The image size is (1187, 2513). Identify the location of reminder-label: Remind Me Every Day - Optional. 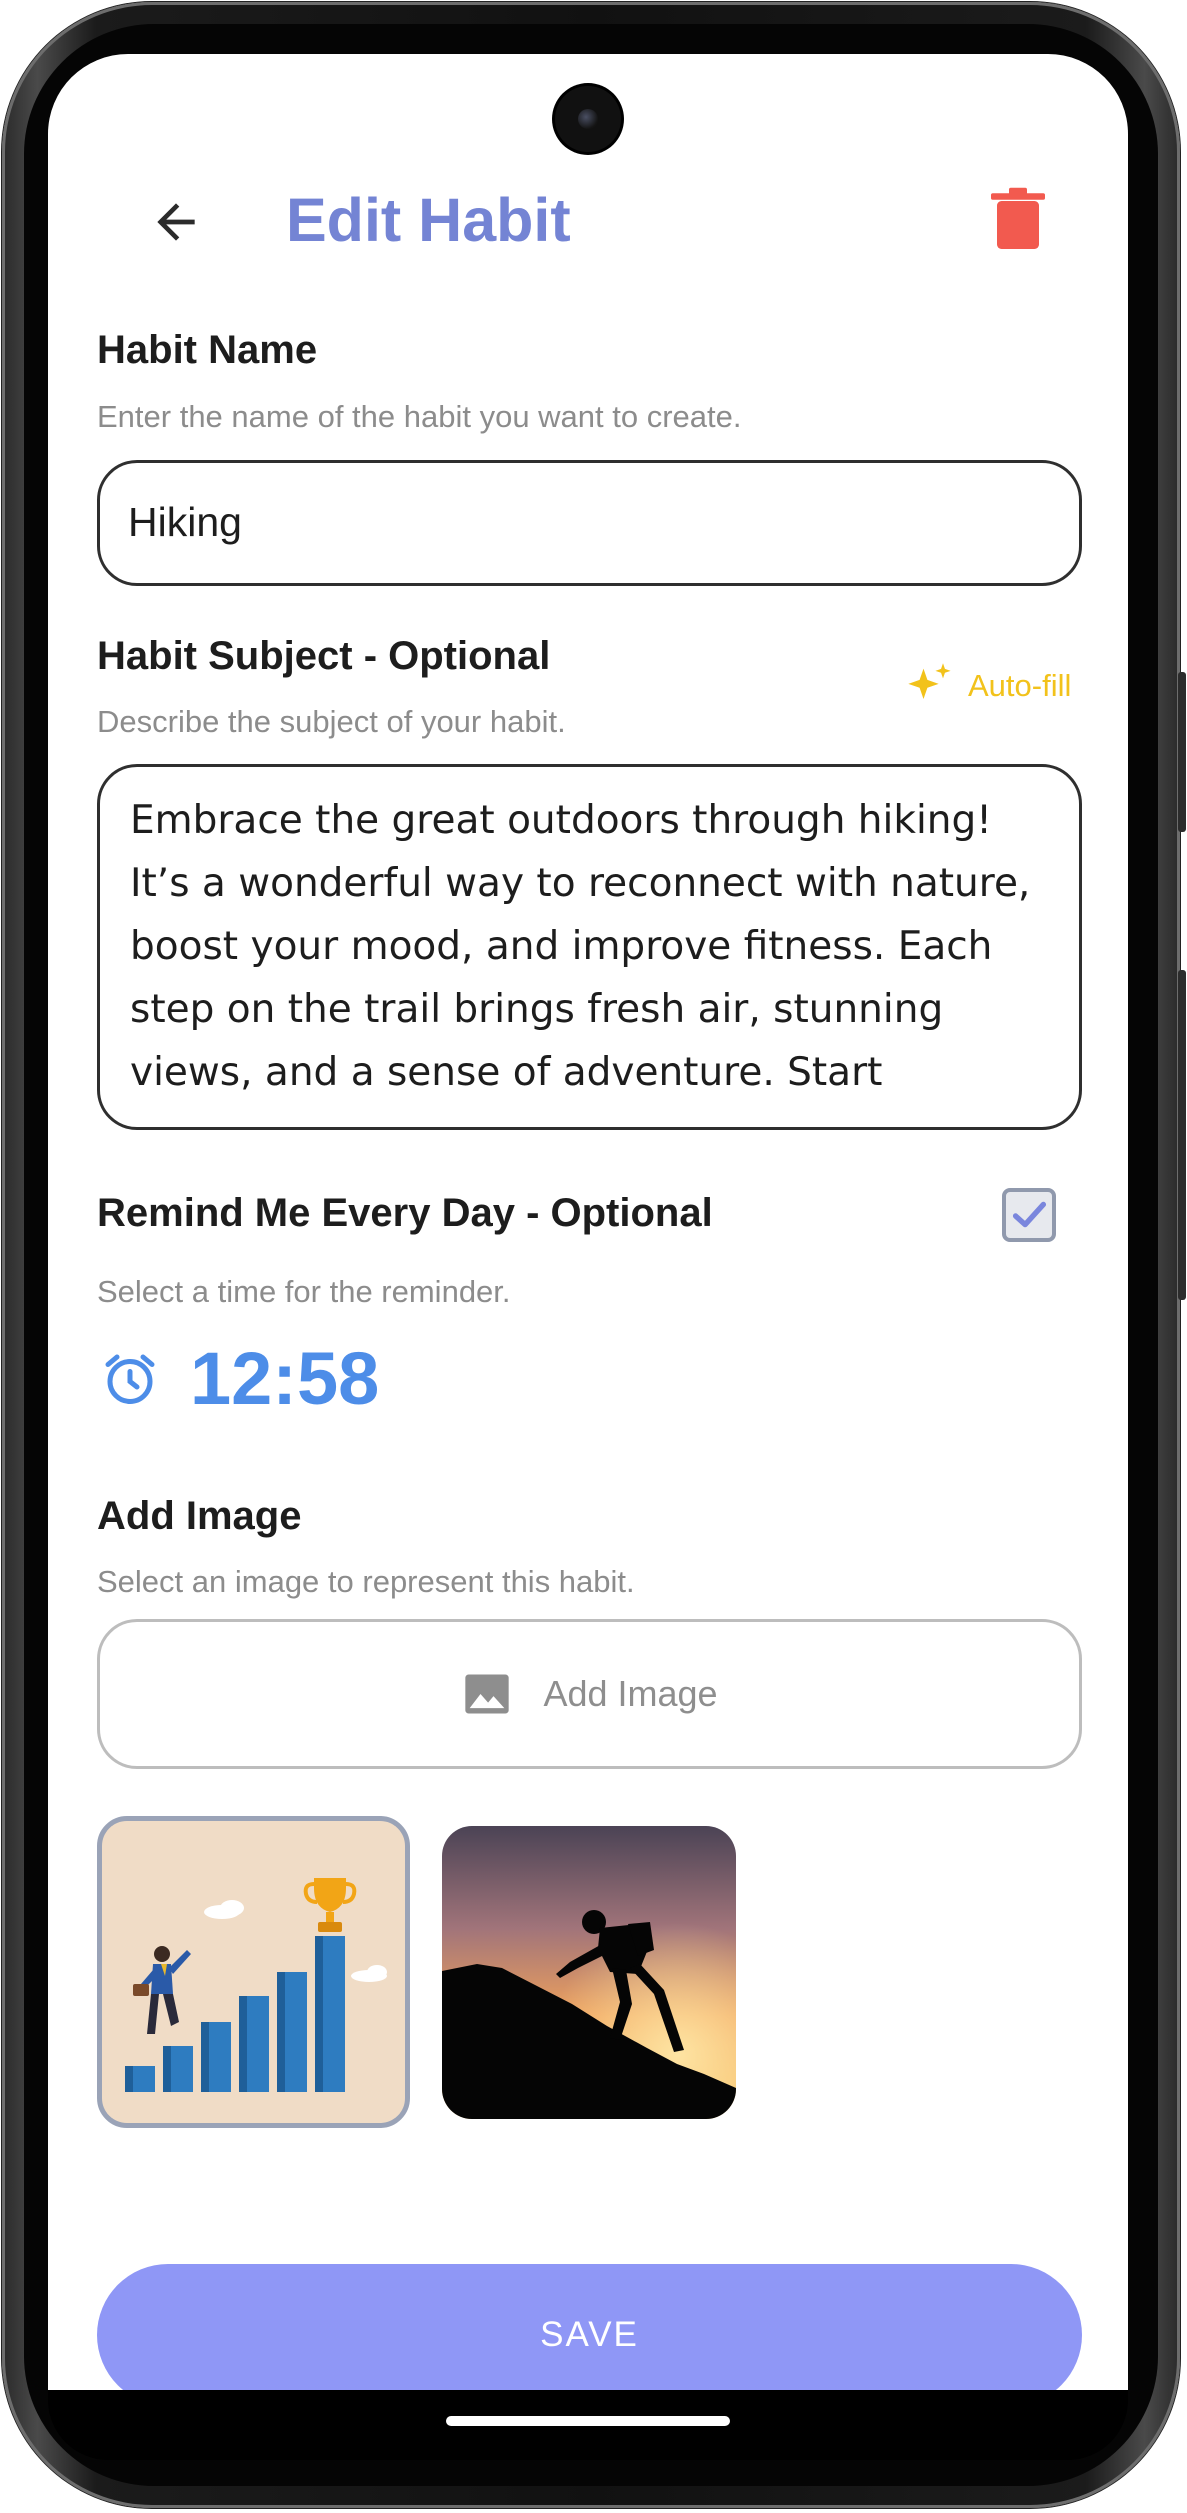
(405, 1213).